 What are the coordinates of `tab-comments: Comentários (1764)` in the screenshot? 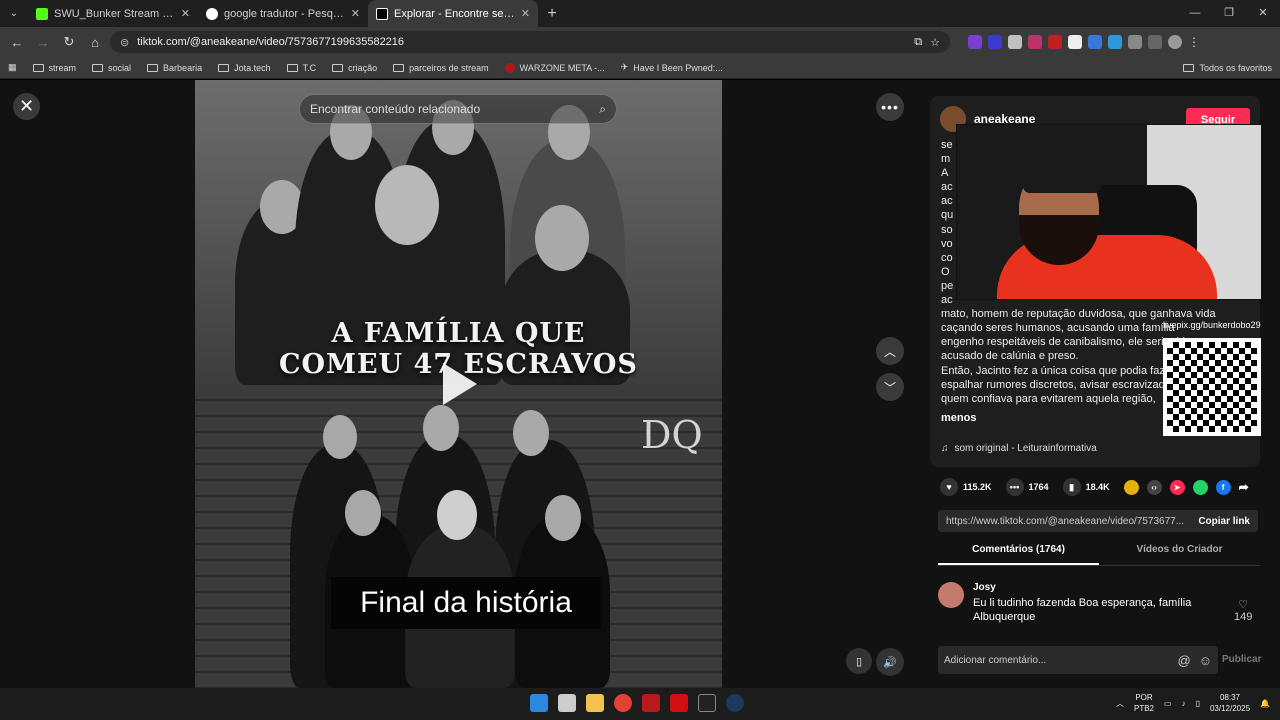 It's located at (1018, 554).